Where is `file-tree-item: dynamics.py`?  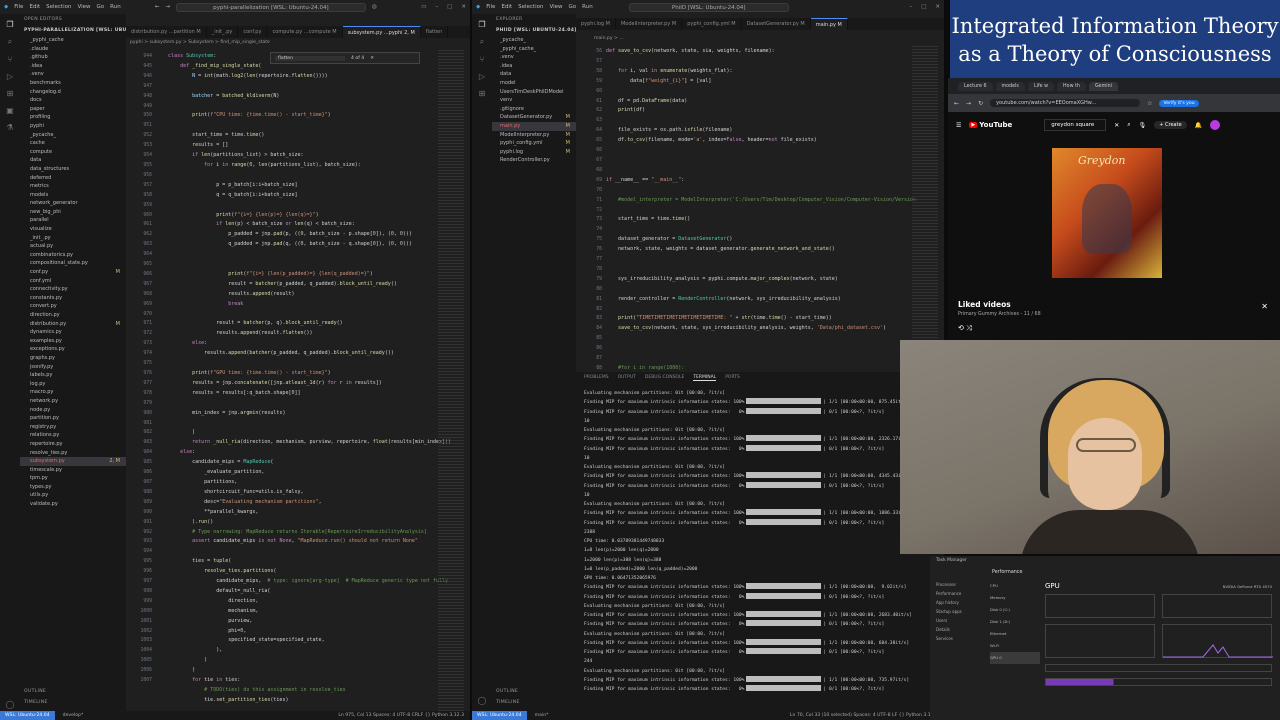
file-tree-item: dynamics.py is located at coordinates (73, 332).